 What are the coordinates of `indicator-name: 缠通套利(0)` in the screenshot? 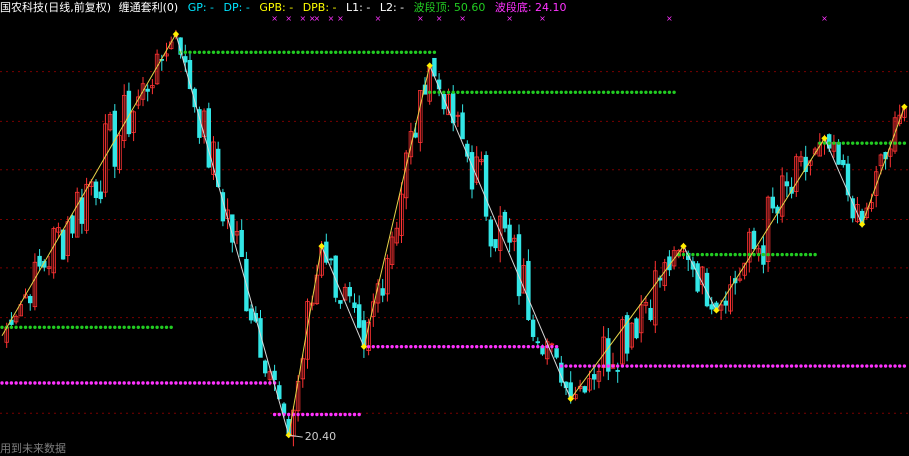 It's located at (149, 7).